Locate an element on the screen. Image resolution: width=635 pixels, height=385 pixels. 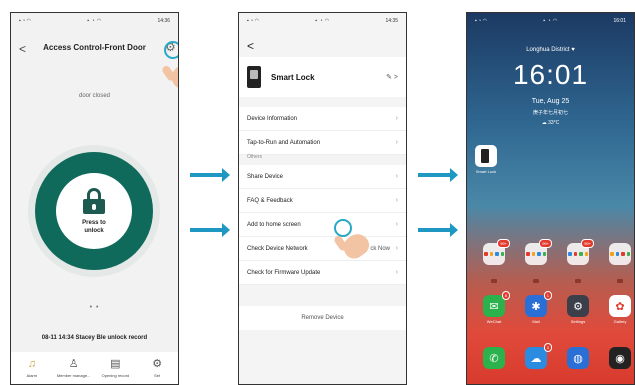
date: Tue, Aug 25 is located at coordinates (550, 101).